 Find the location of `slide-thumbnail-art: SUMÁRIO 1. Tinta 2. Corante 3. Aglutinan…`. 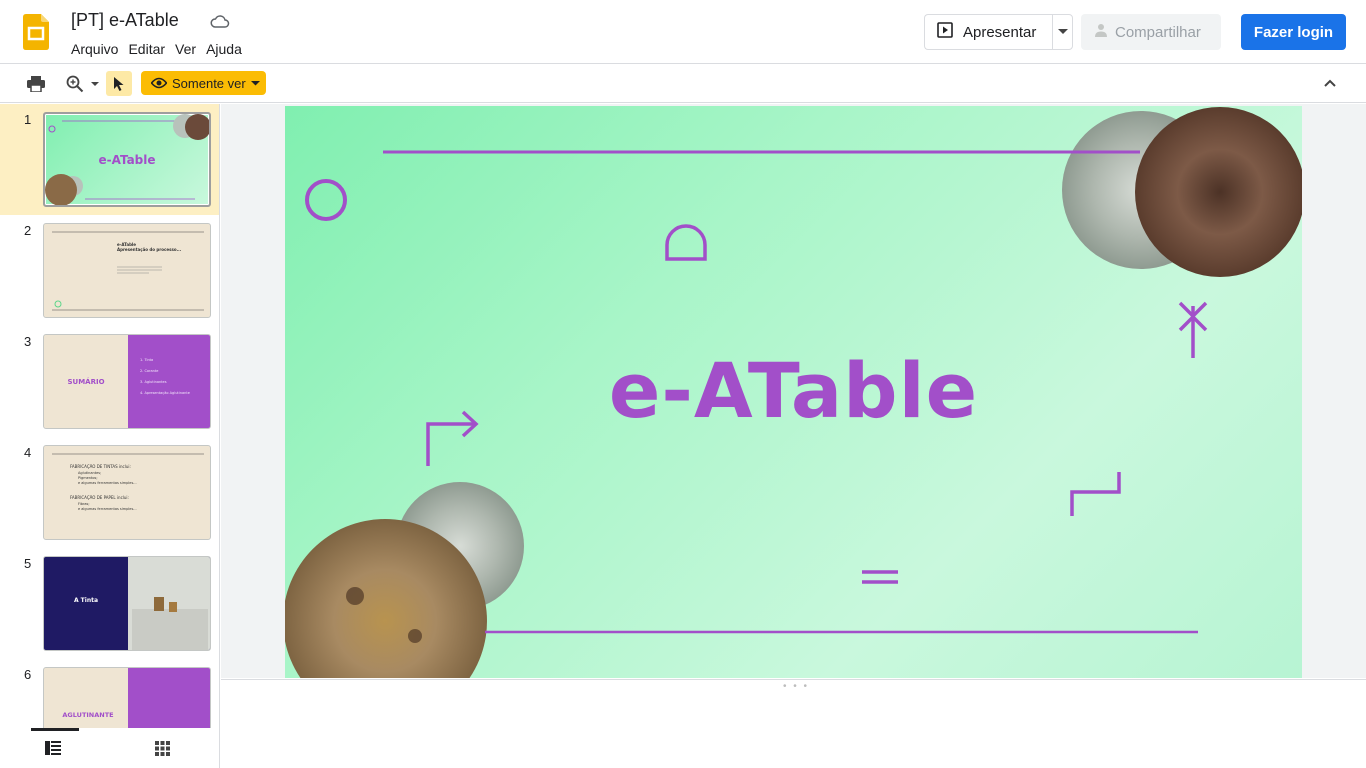

slide-thumbnail-art: SUMÁRIO 1. Tinta 2. Corante 3. Aglutinan… is located at coordinates (138, 381).